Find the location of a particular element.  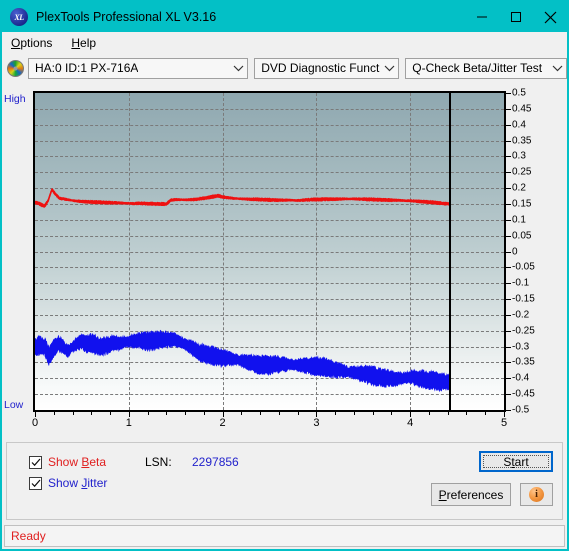

menu-bar: Options Help is located at coordinates (284, 43).